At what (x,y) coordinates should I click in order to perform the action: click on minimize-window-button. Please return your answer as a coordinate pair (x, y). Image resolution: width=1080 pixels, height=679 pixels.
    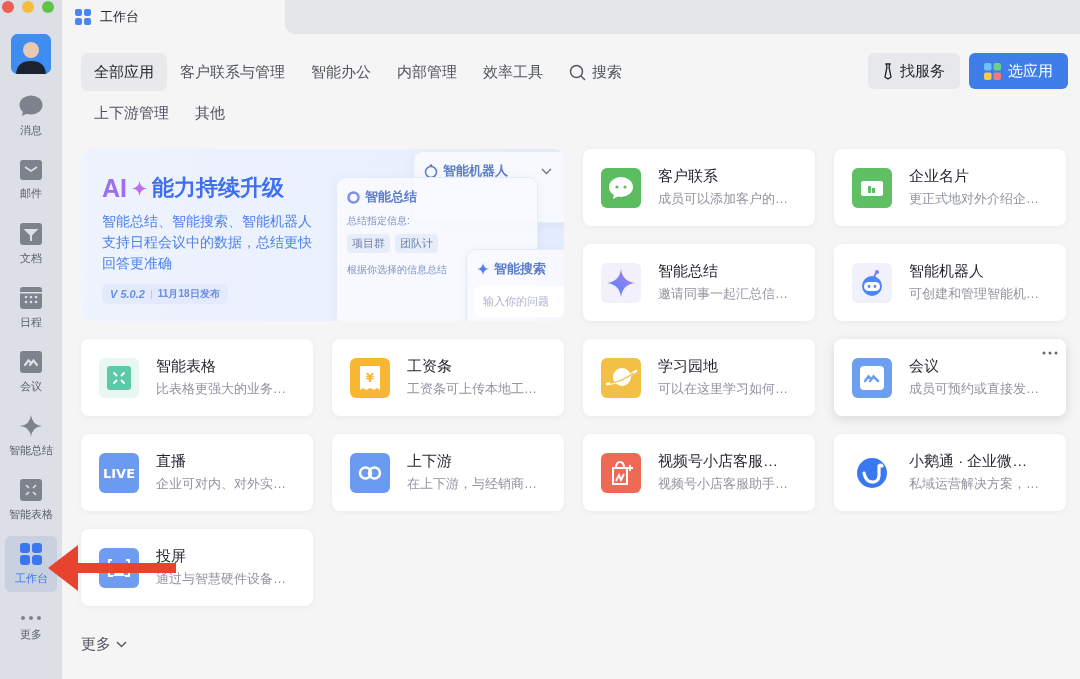
    Looking at the image, I should click on (28, 7).